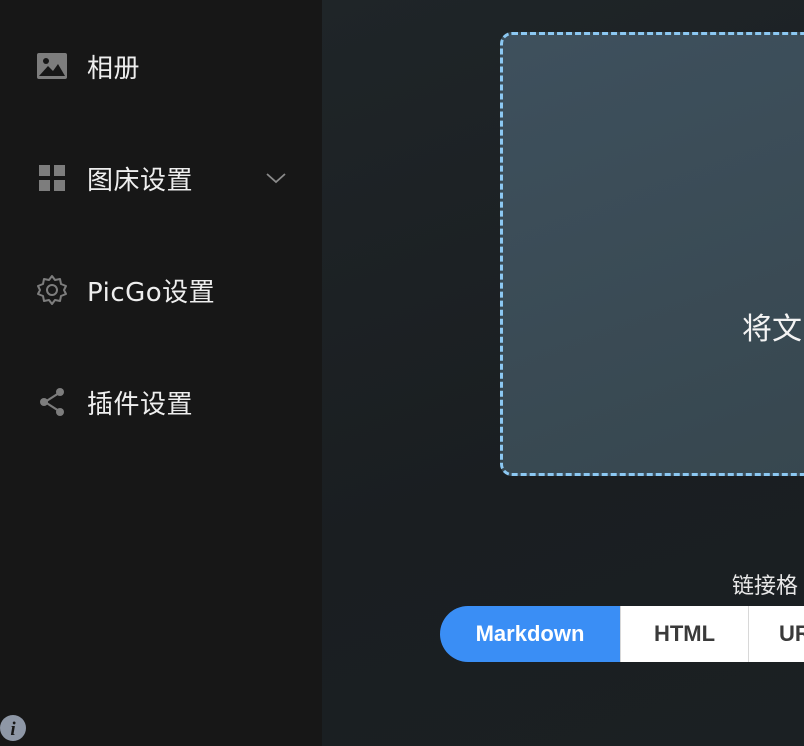 Image resolution: width=804 pixels, height=746 pixels. Describe the element at coordinates (52, 178) in the screenshot. I see `grid-icon` at that location.